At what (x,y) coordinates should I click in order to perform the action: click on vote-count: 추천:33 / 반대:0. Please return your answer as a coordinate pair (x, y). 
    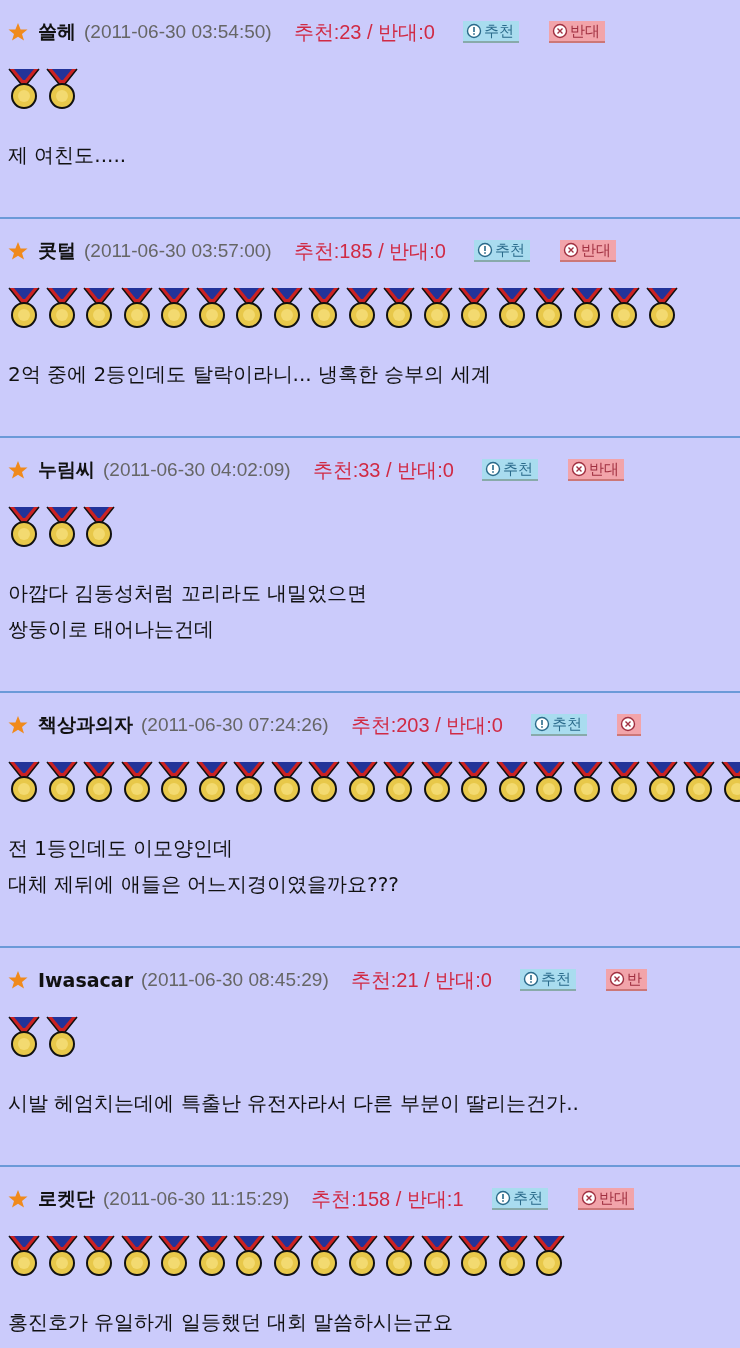
    Looking at the image, I should click on (383, 470).